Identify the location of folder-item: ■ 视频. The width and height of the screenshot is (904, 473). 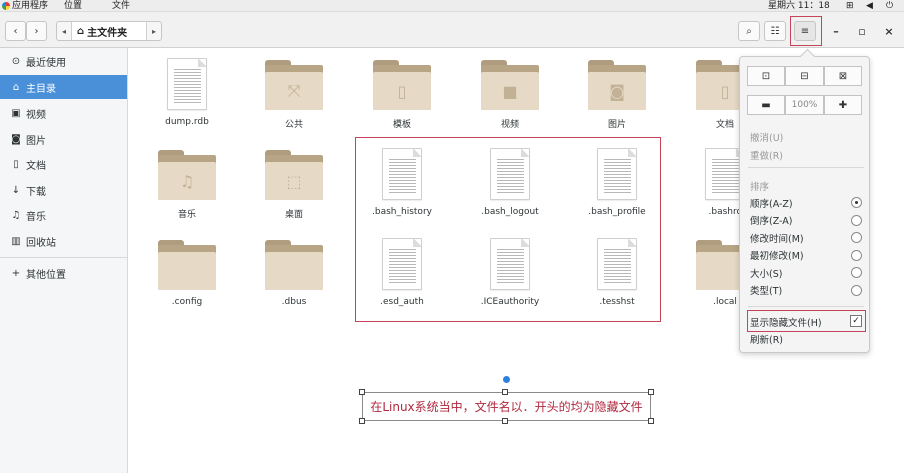
(510, 94).